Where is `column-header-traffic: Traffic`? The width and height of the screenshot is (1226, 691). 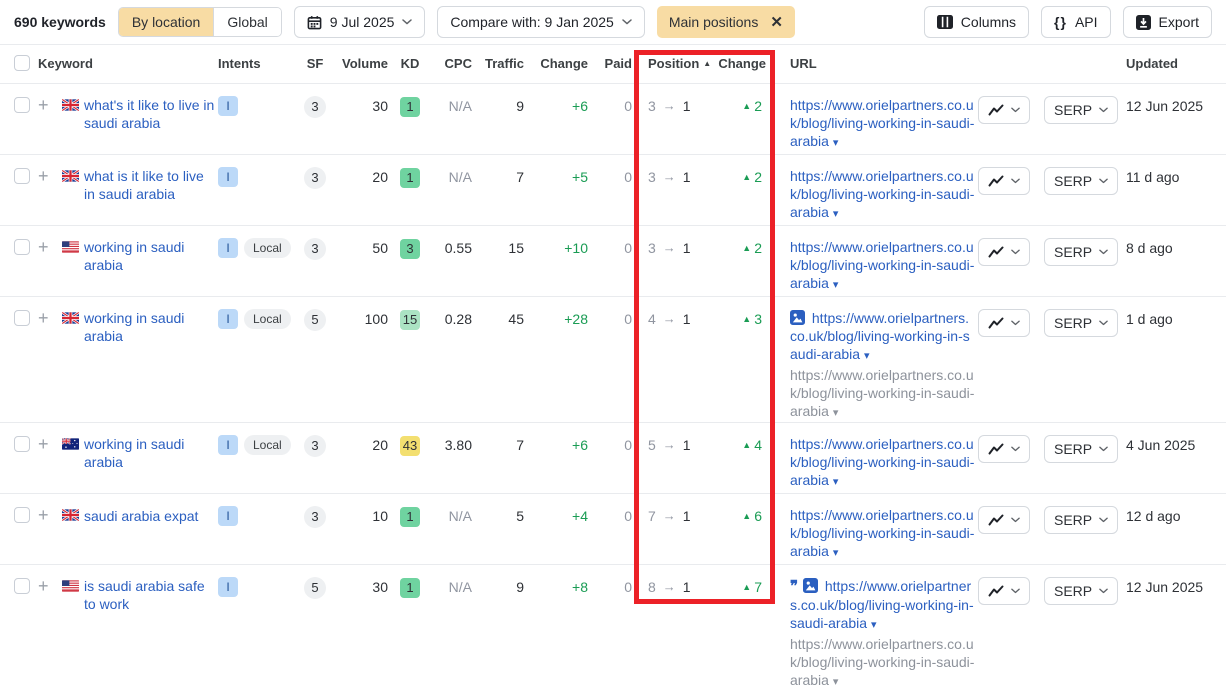
column-header-traffic: Traffic is located at coordinates (498, 64).